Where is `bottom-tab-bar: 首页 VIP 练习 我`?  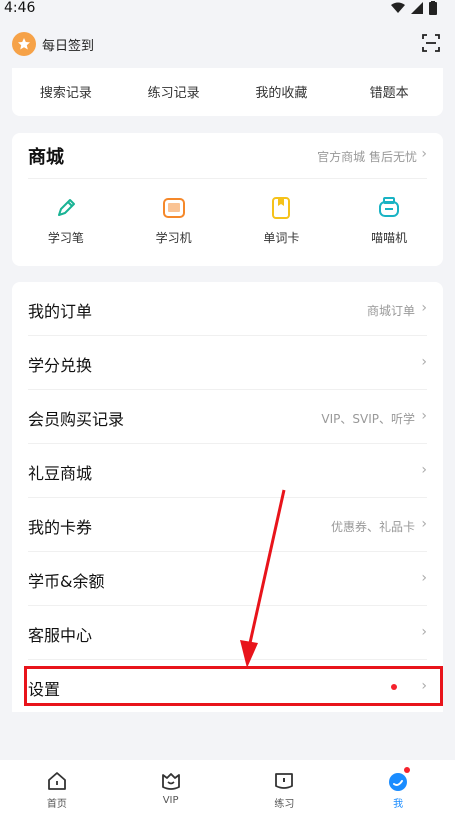
bottom-tab-bar: 首页 VIP 练习 我 is located at coordinates (227, 788).